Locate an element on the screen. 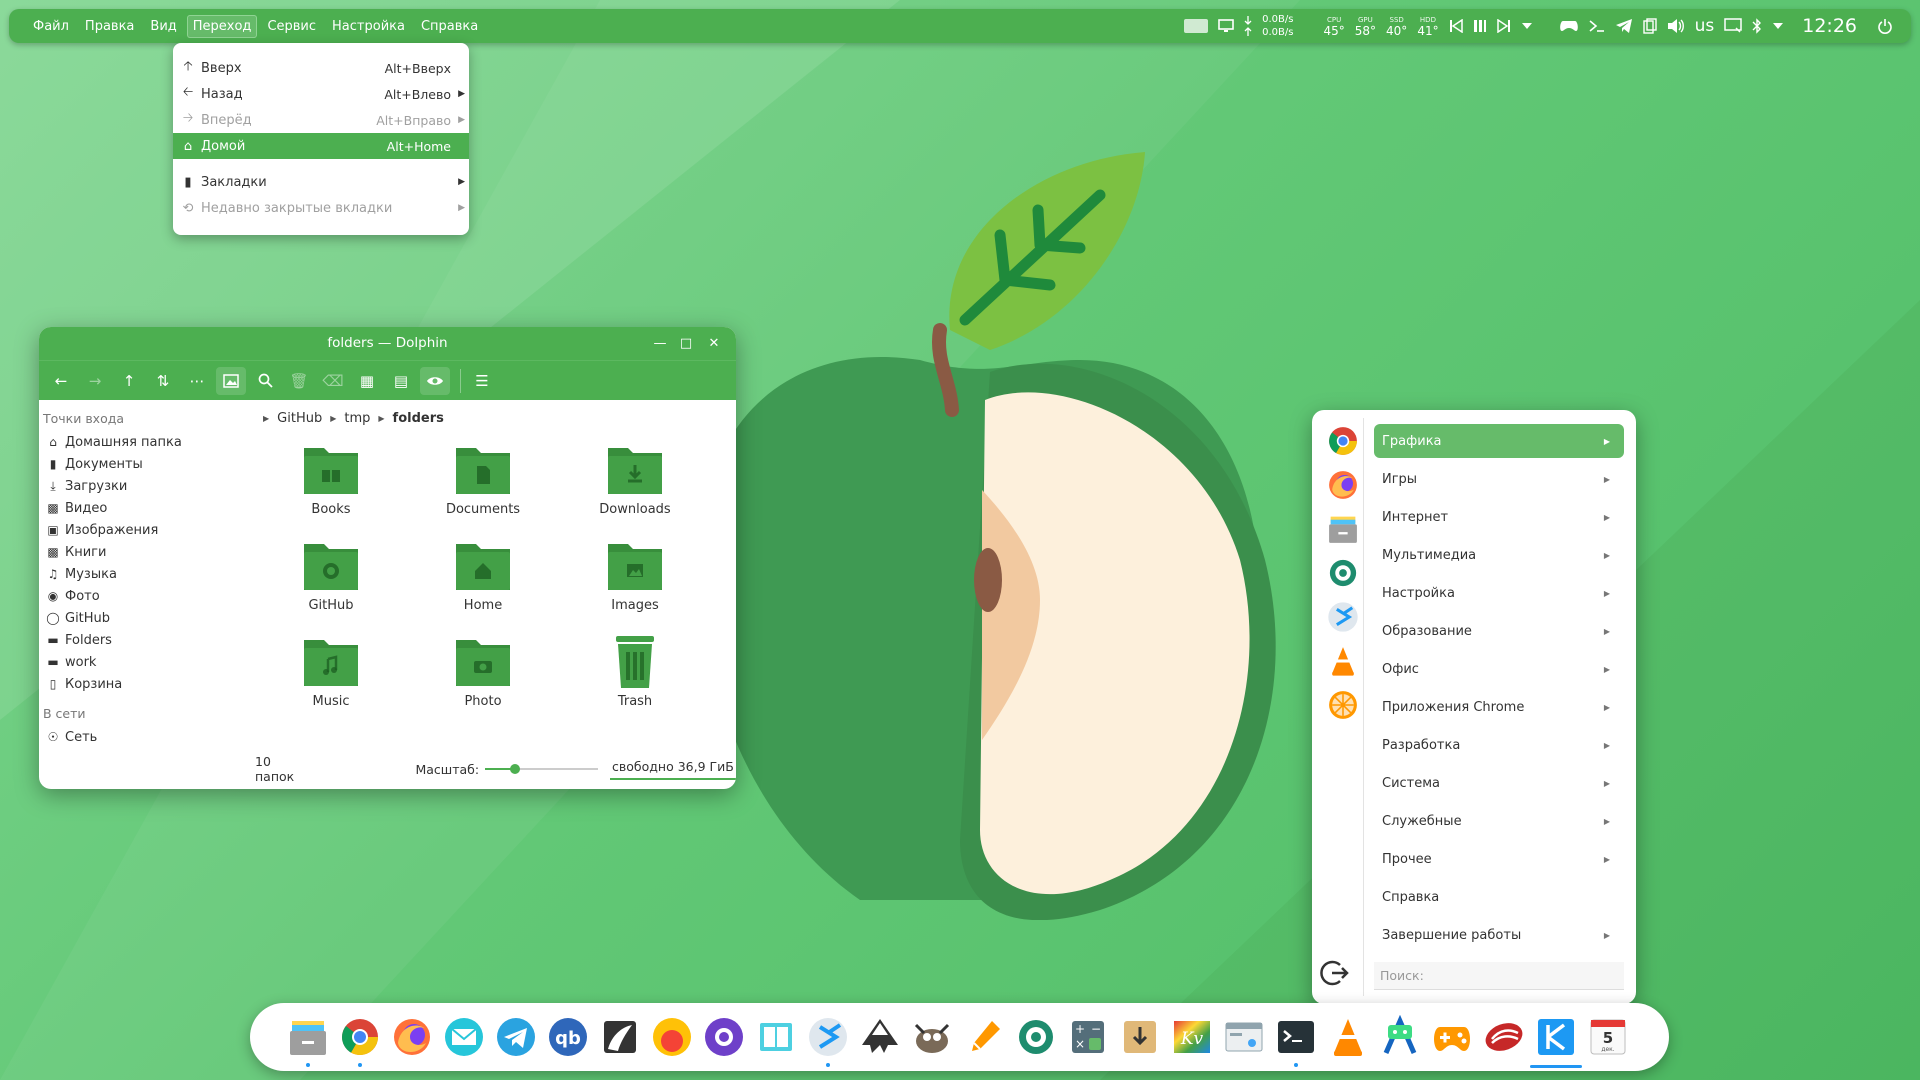 Image resolution: width=1920 pixels, height=1080 pixels. sidebar-item: ☉ Сеть is located at coordinates (141, 737).